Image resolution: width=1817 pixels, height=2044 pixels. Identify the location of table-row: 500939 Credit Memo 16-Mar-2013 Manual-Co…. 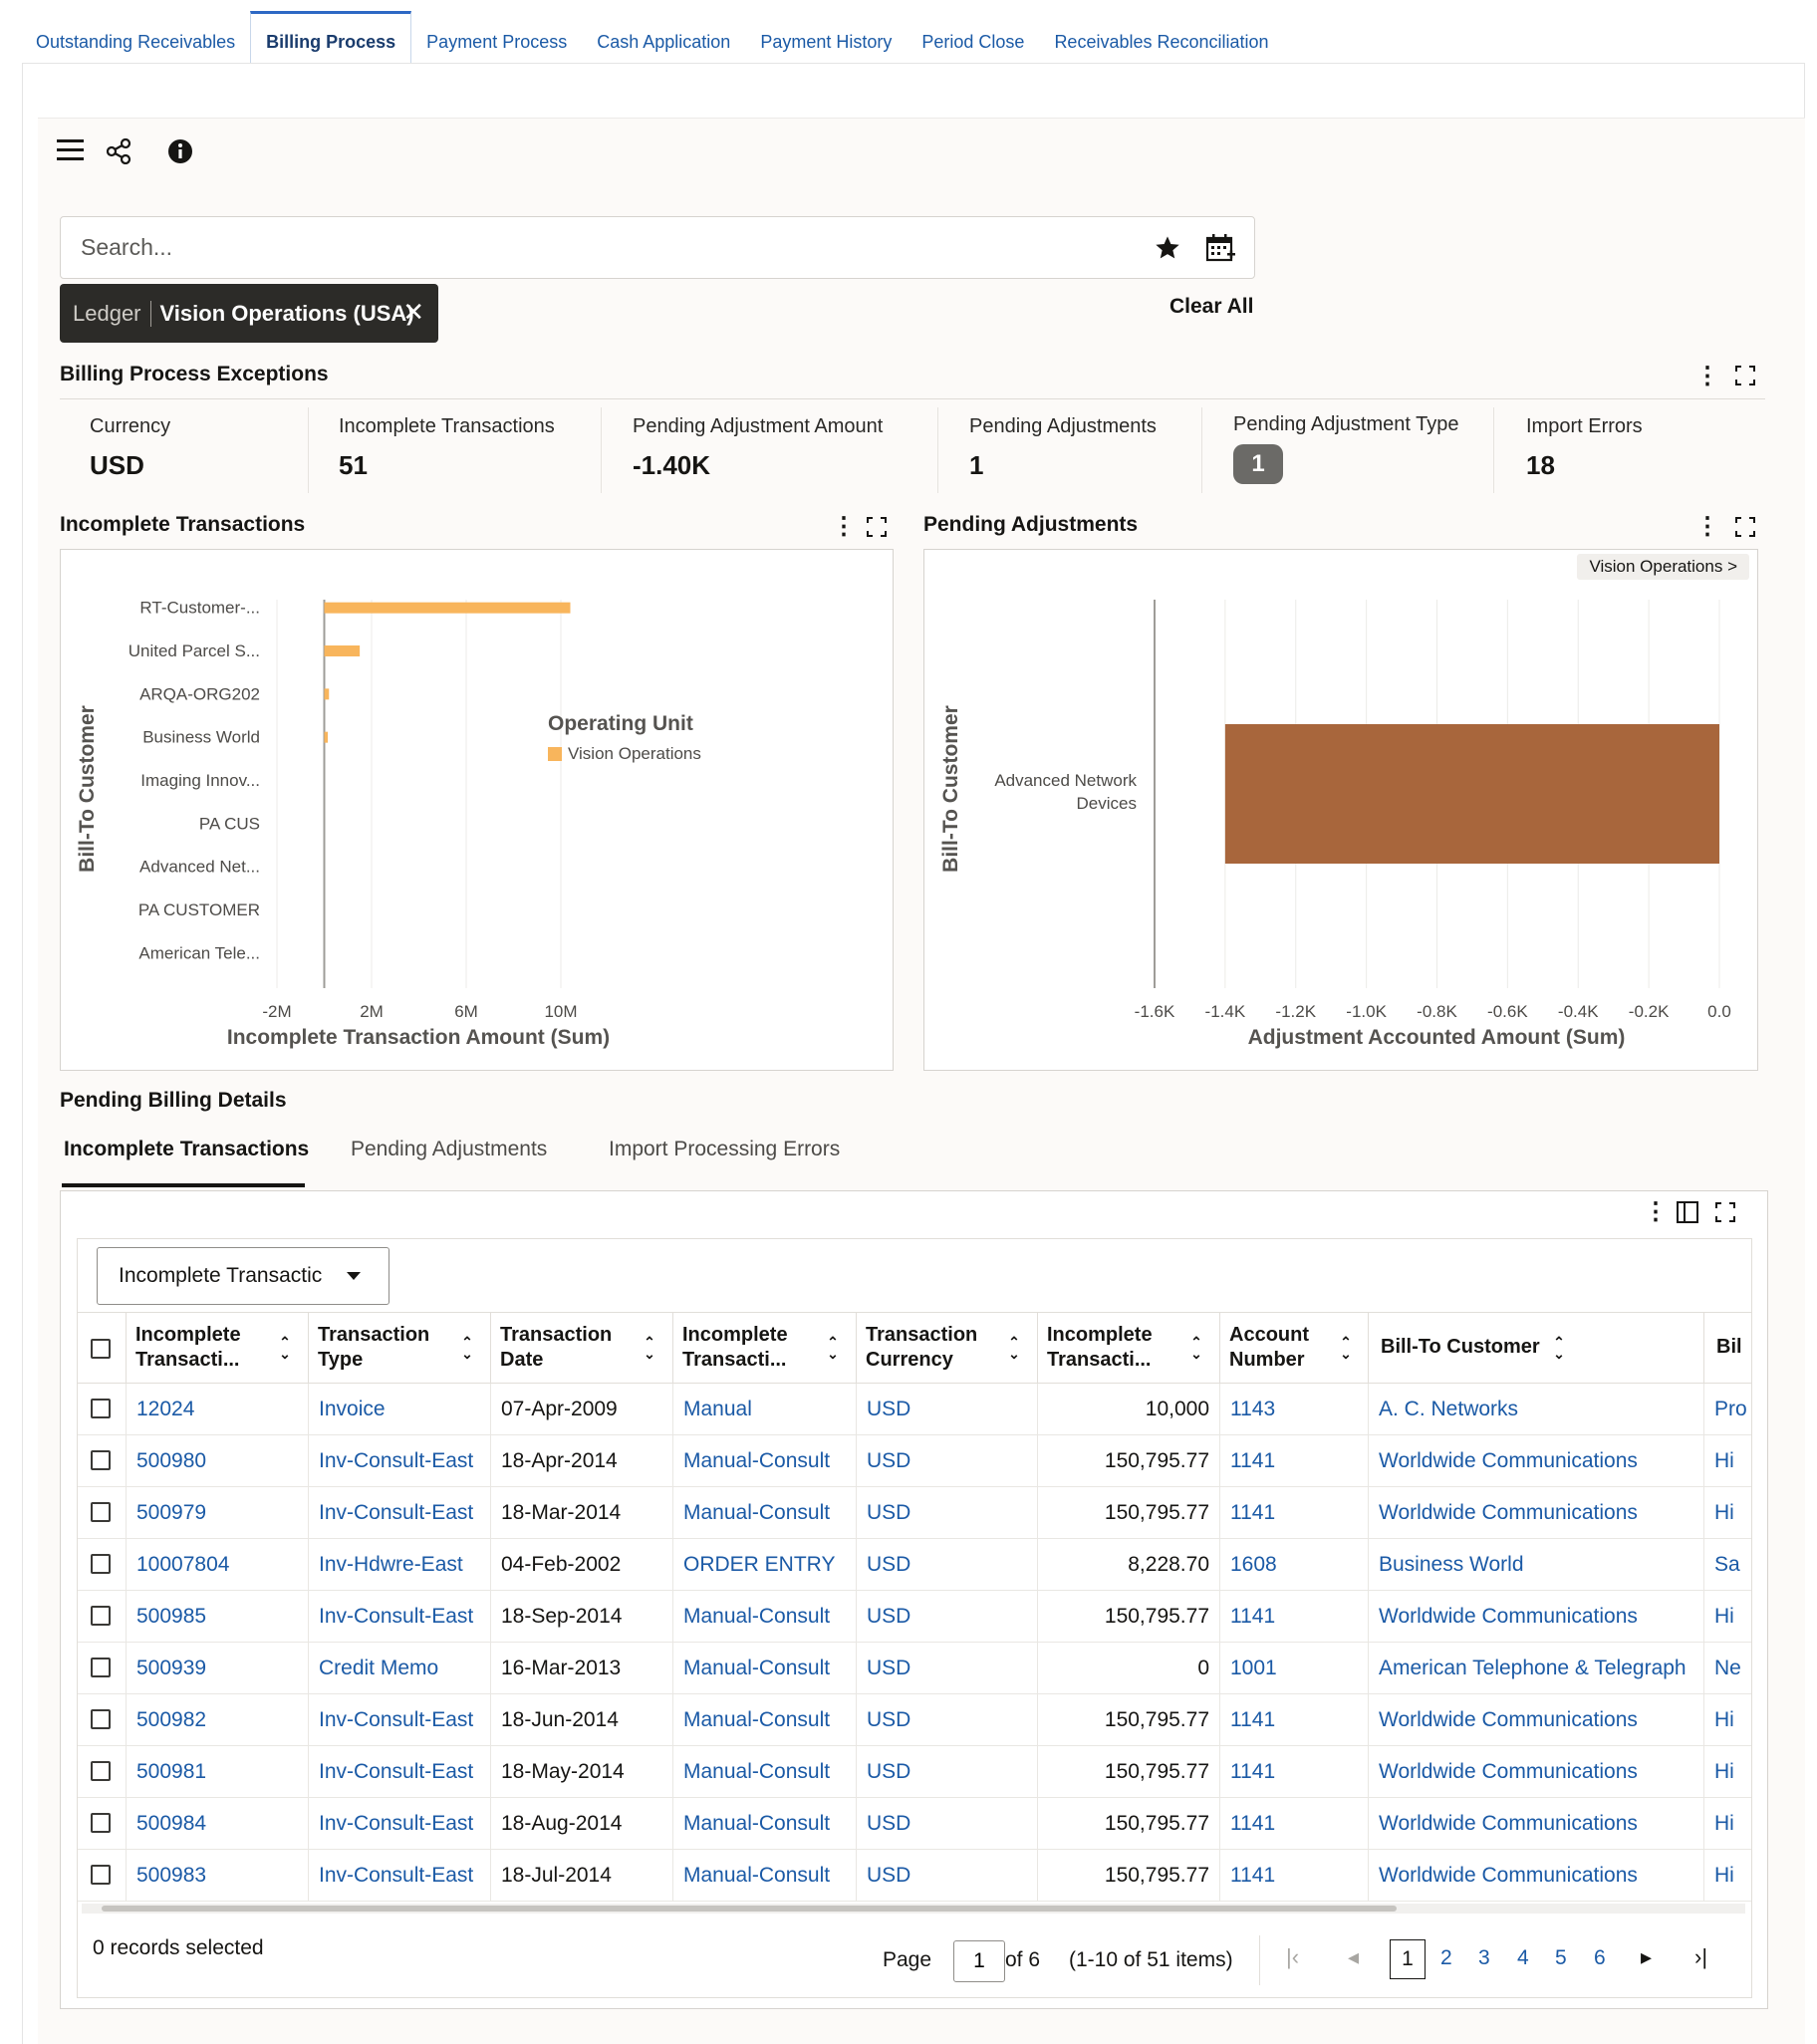
(914, 1669).